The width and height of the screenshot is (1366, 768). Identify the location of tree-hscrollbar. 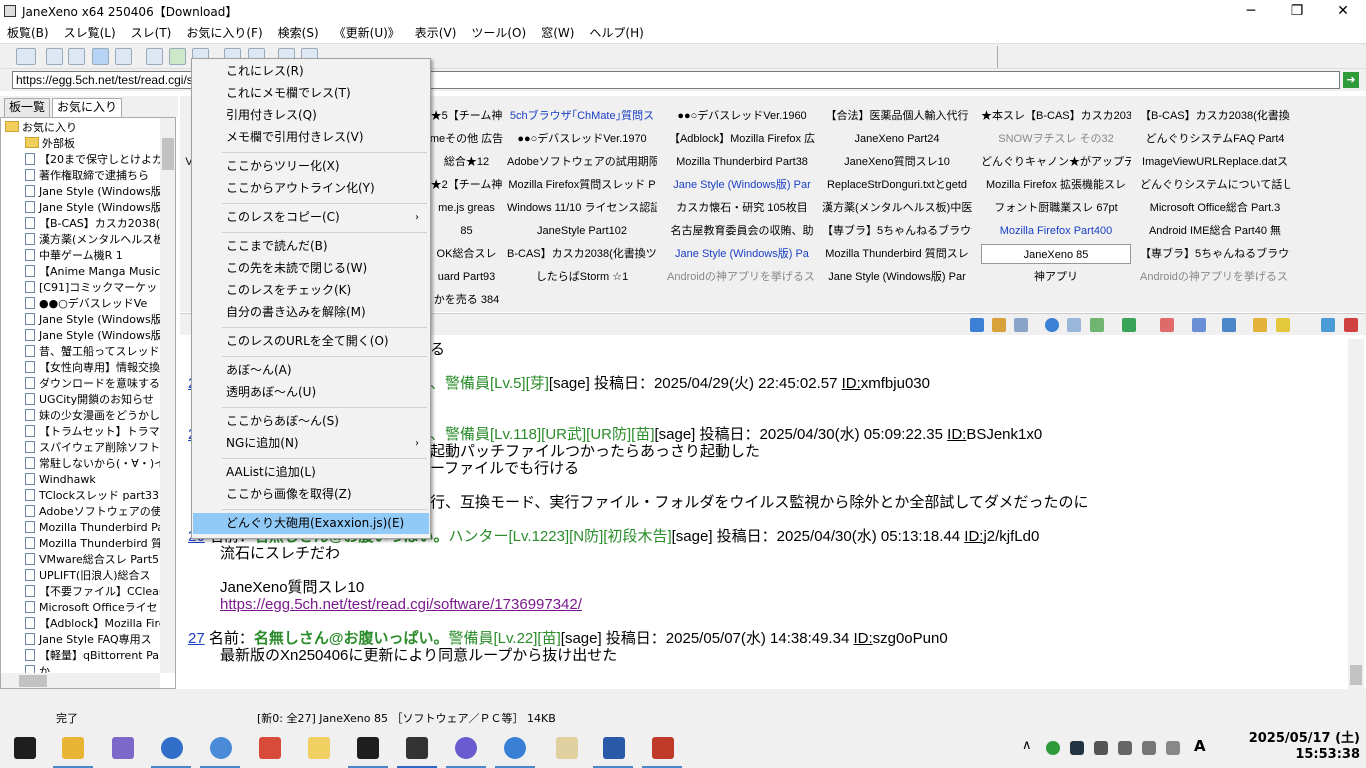
(80, 680).